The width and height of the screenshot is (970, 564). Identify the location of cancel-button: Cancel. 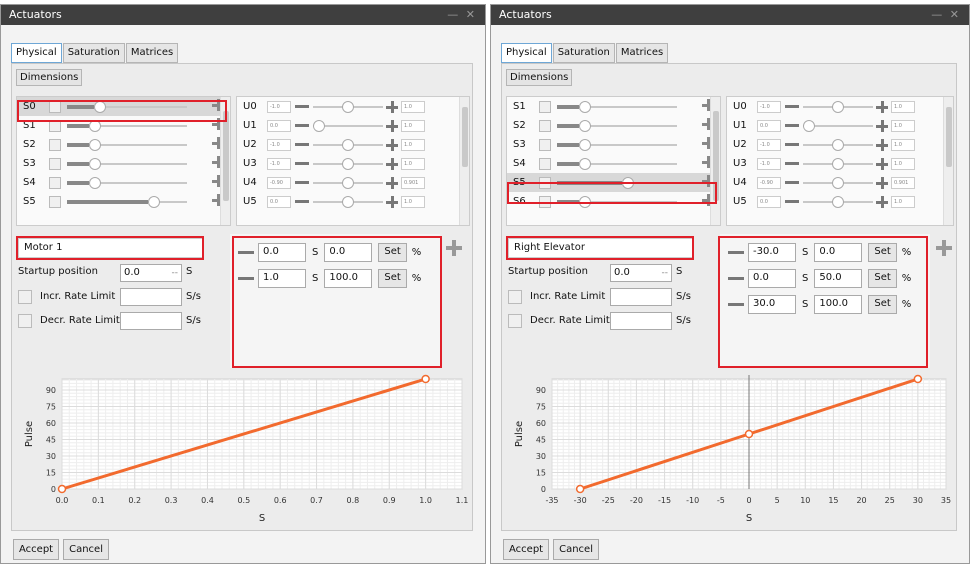
(86, 549).